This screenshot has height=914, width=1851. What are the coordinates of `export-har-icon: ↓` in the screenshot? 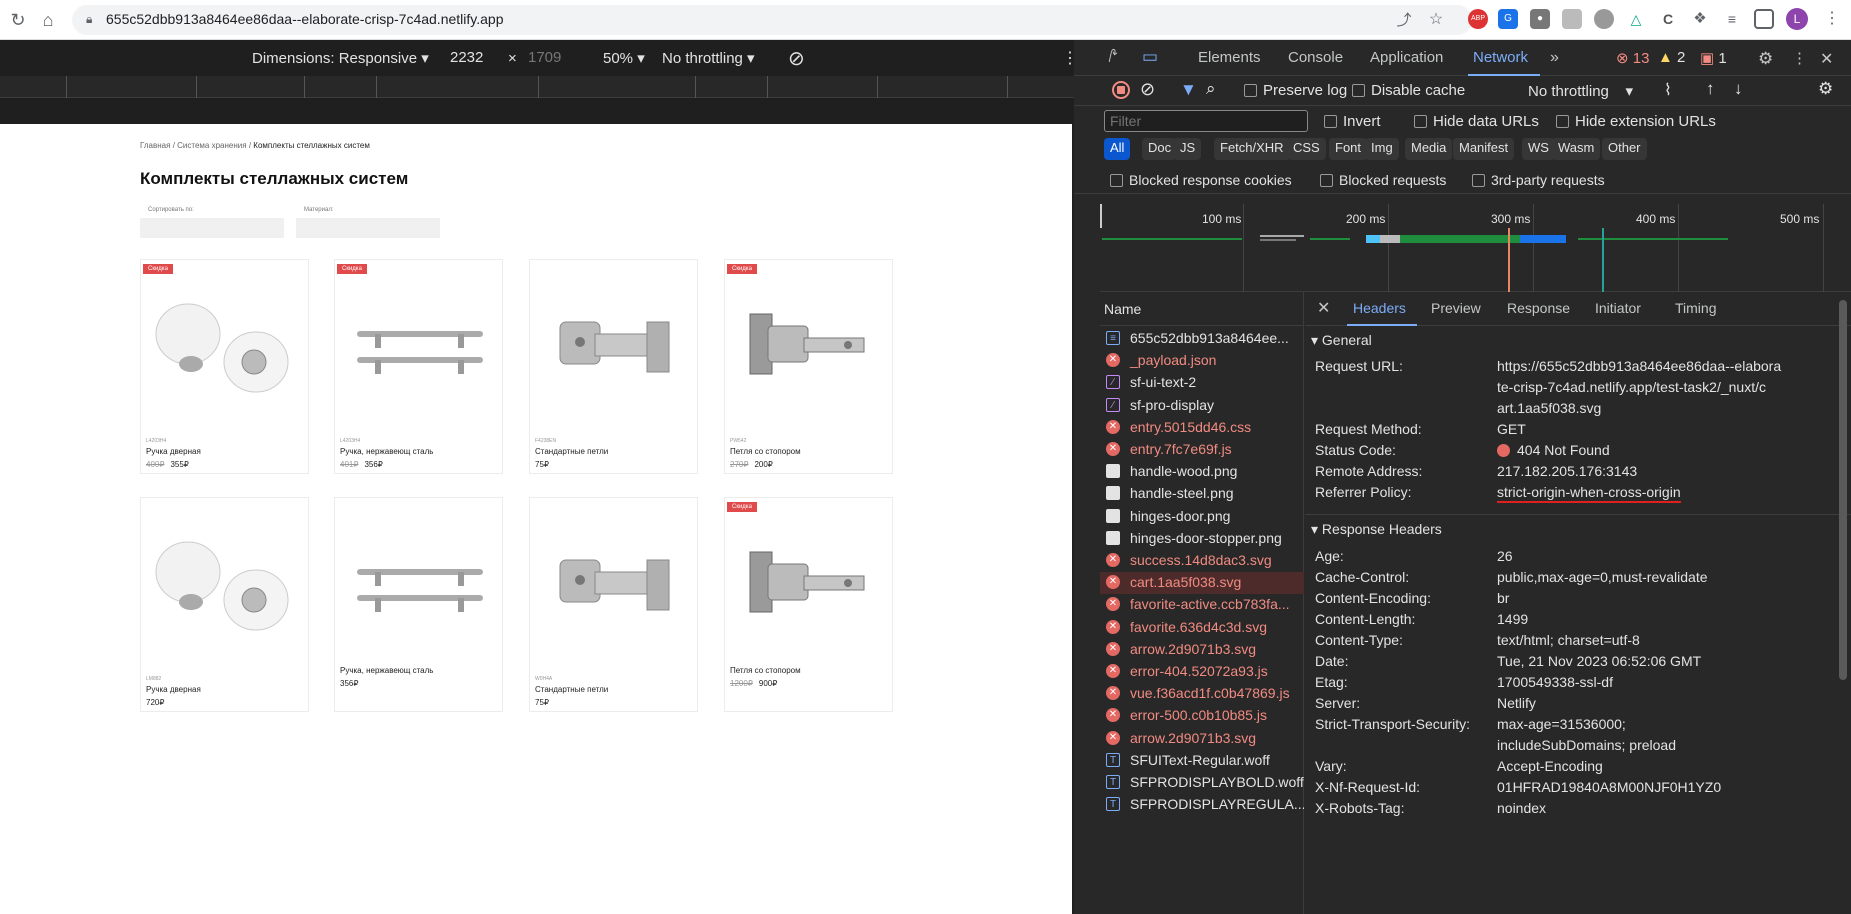 It's located at (1738, 89).